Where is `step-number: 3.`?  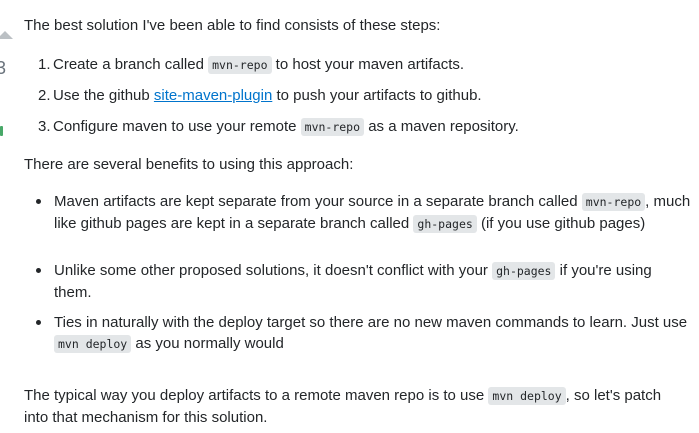
step-number: 3. is located at coordinates (44, 126).